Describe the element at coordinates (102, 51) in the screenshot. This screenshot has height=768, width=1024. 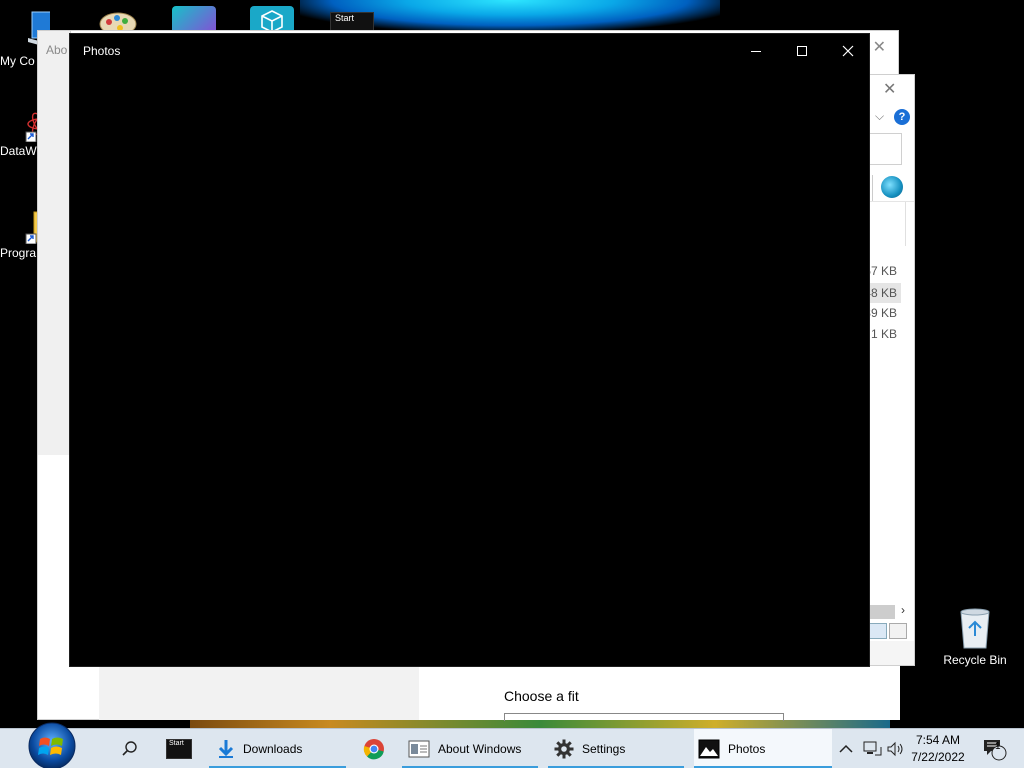
I see `window-title: Photos` at that location.